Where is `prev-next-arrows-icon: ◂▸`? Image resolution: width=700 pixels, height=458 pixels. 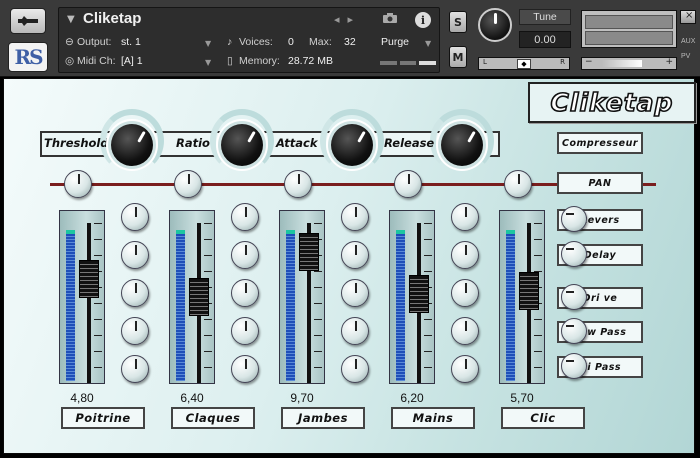
prev-next-arrows-icon: ◂▸ is located at coordinates (347, 19).